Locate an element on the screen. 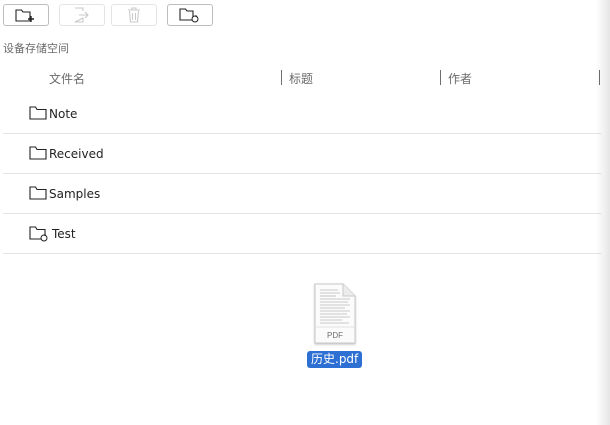 The height and width of the screenshot is (425, 610). pdf-document-icon: PDF is located at coordinates (335, 313).